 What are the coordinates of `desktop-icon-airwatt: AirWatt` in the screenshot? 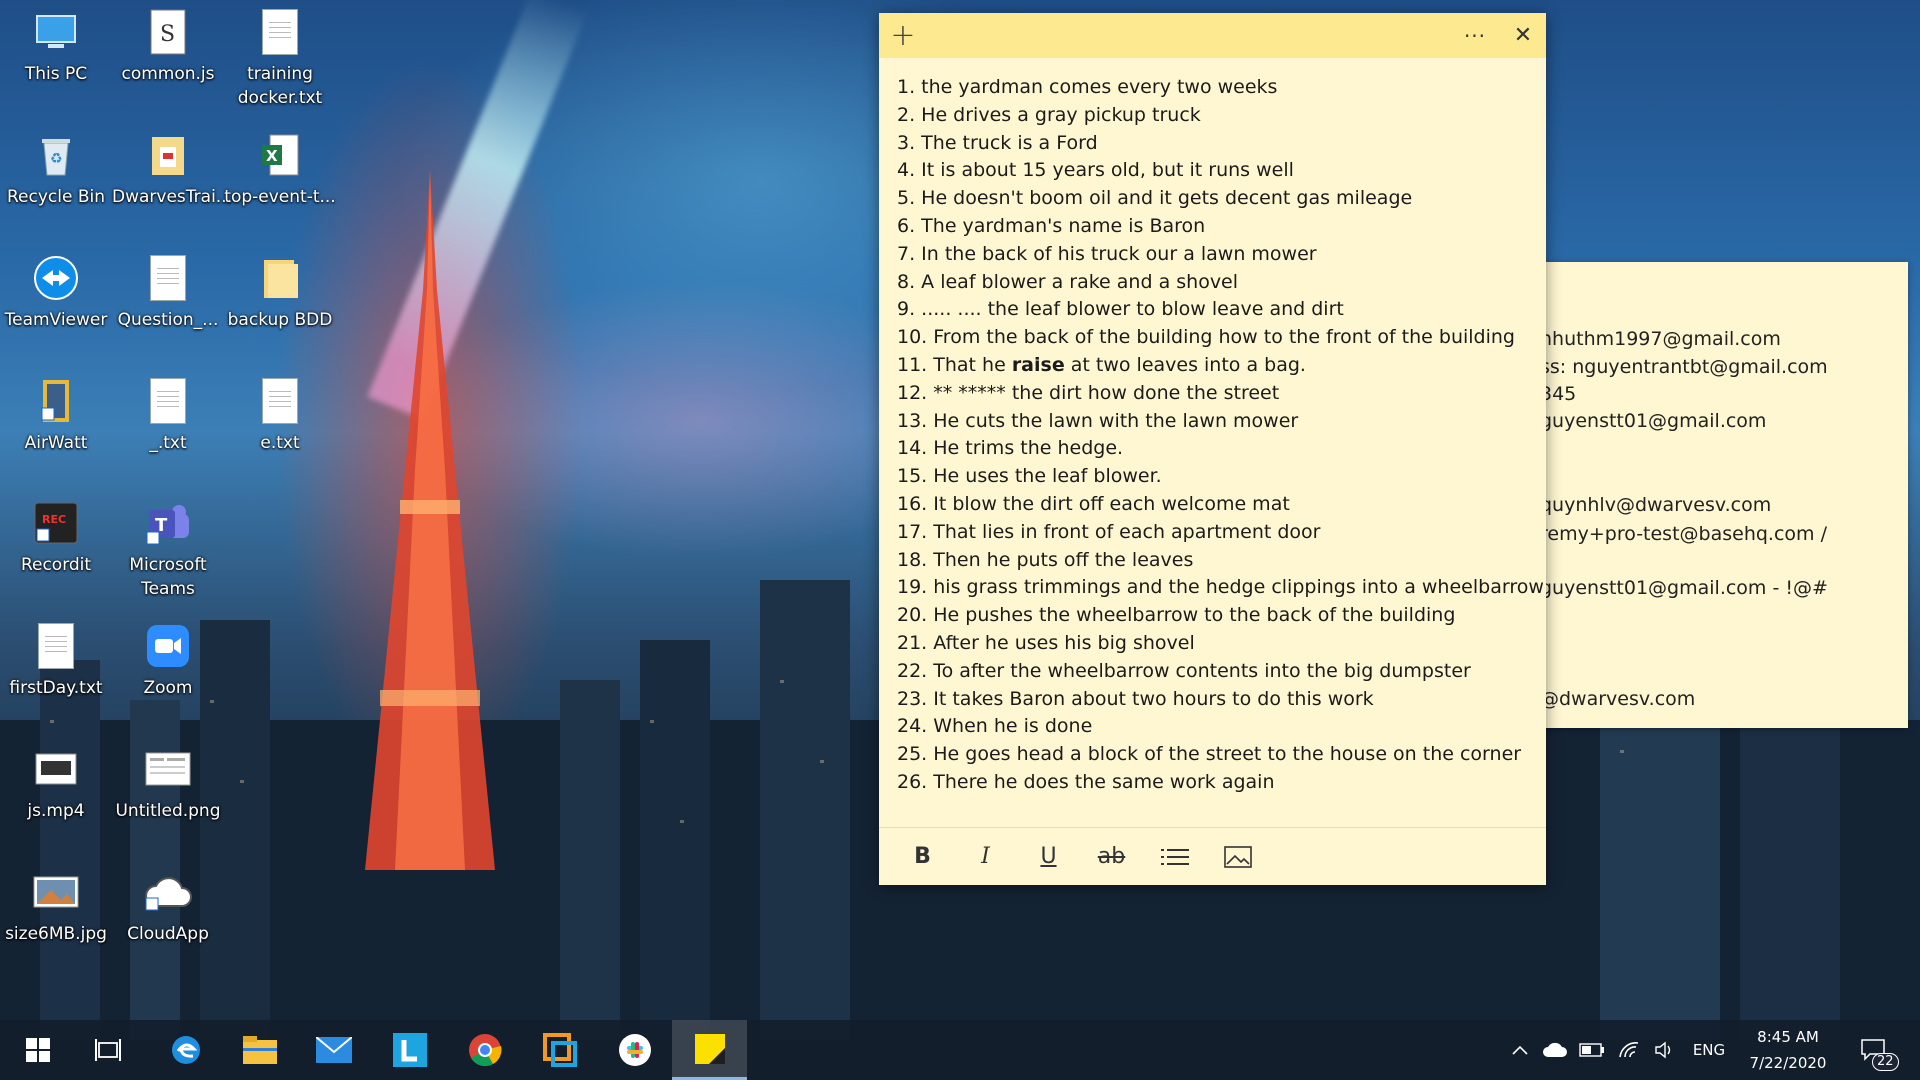 It's located at (56, 416).